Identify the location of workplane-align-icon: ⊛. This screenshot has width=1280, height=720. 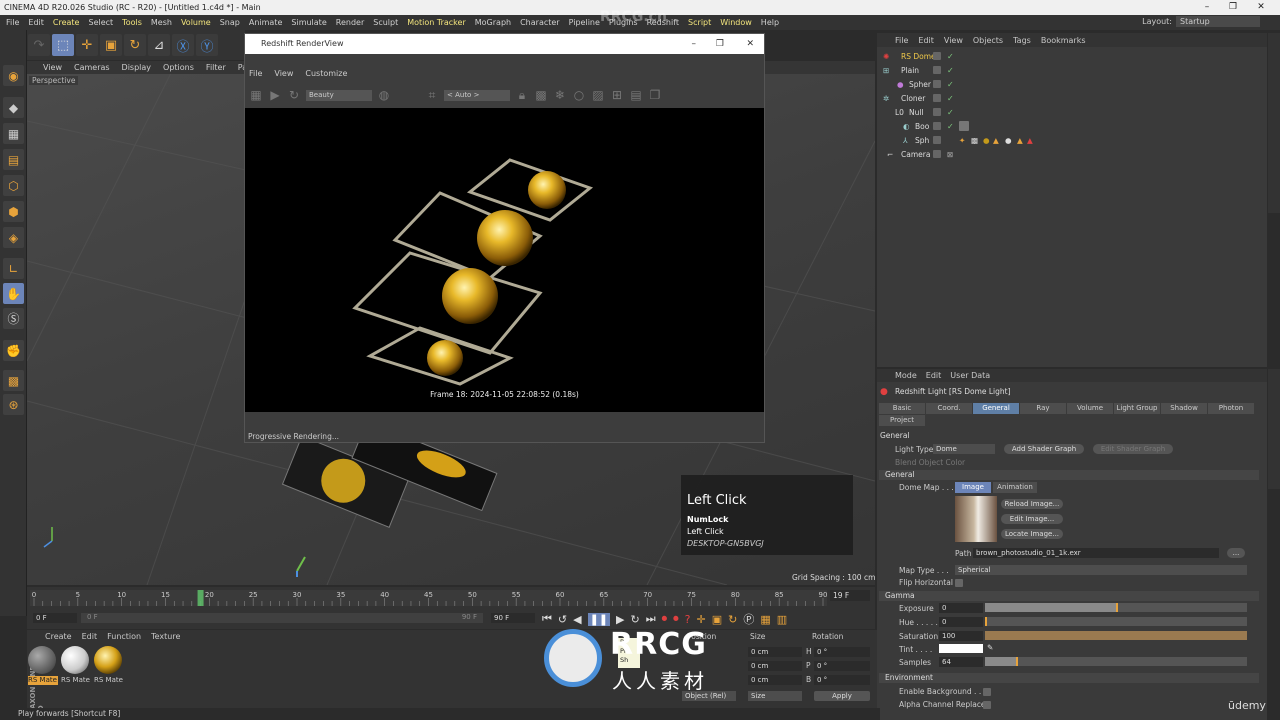
(13, 404).